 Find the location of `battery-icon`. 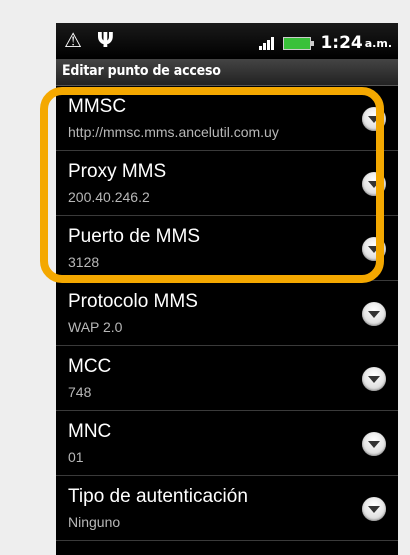

battery-icon is located at coordinates (299, 43).